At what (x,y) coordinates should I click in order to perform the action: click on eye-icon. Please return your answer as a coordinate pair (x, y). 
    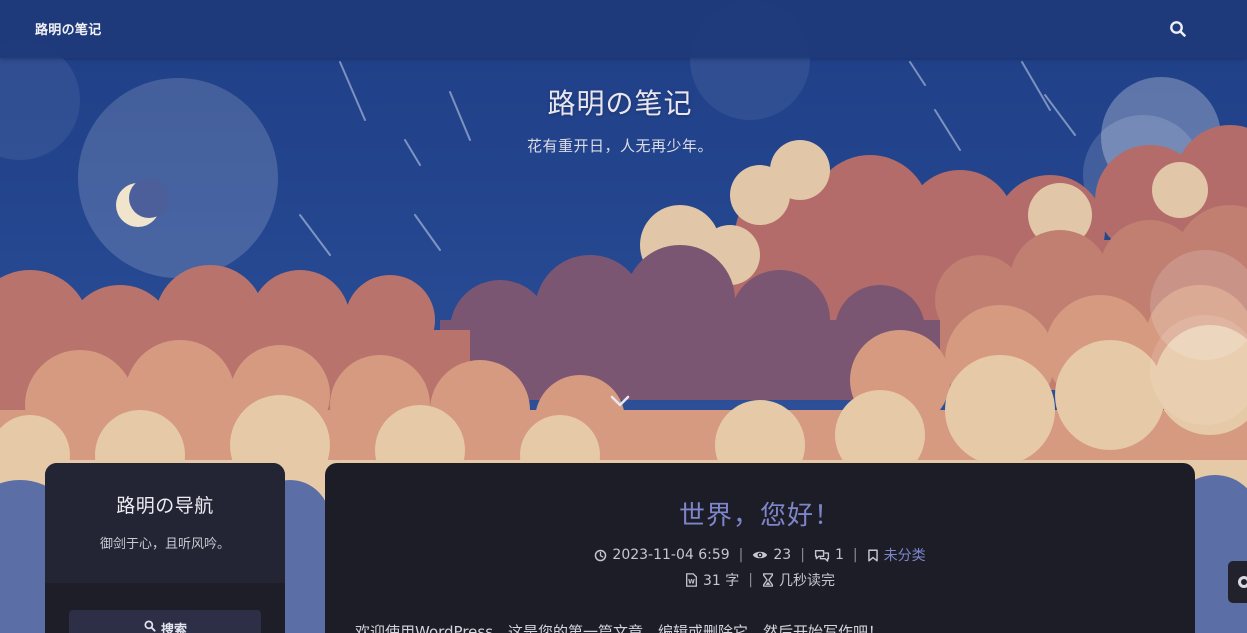
    Looking at the image, I should click on (760, 555).